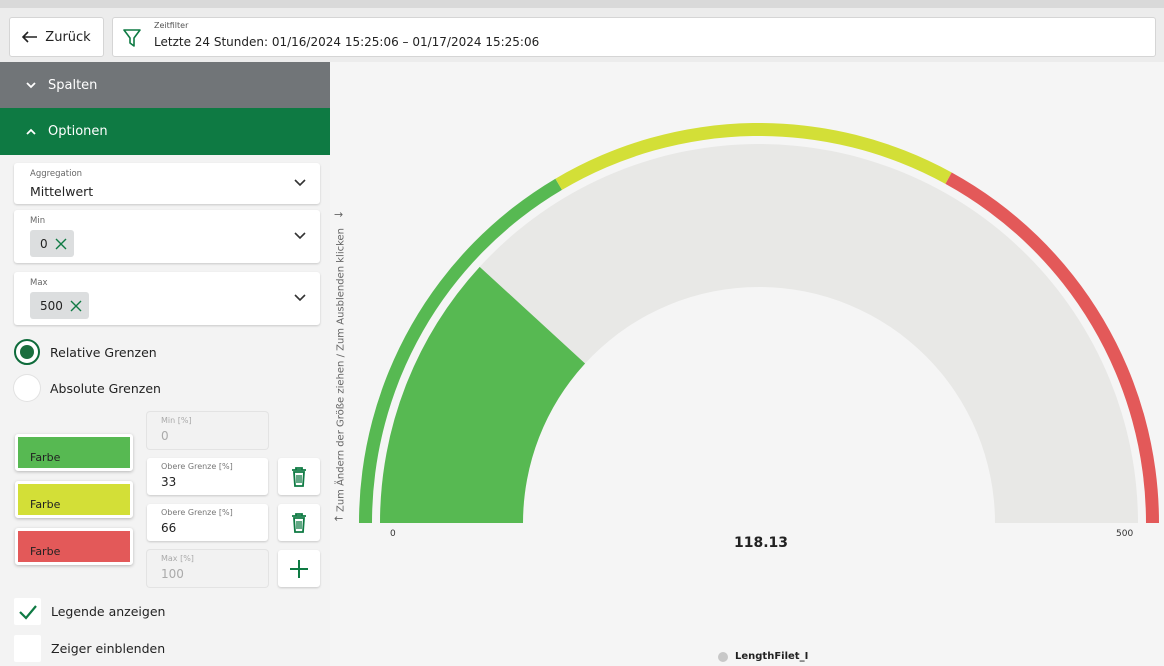 Image resolution: width=1164 pixels, height=666 pixels. Describe the element at coordinates (167, 298) in the screenshot. I see `max-select: Max 500` at that location.